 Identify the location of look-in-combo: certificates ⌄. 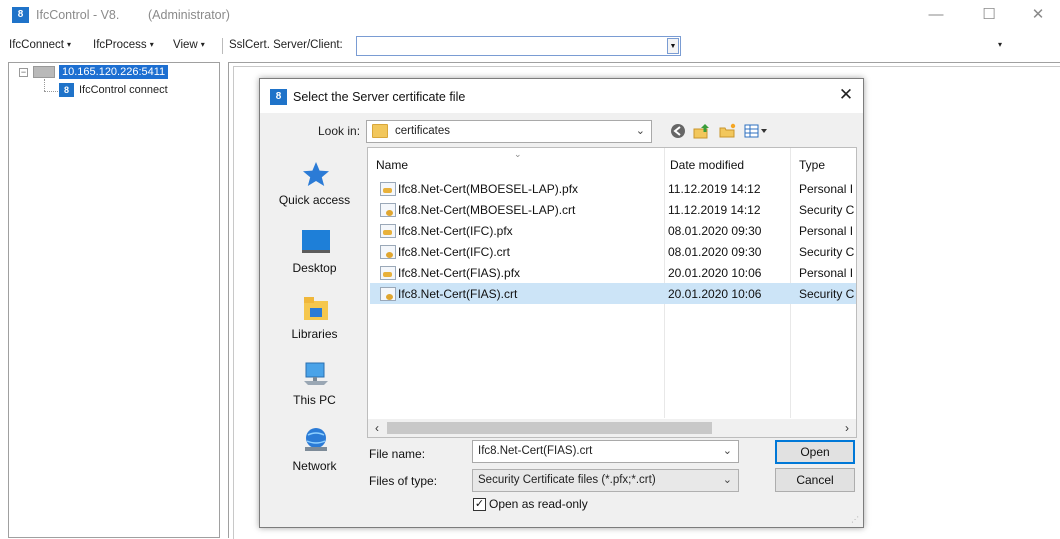
(509, 131).